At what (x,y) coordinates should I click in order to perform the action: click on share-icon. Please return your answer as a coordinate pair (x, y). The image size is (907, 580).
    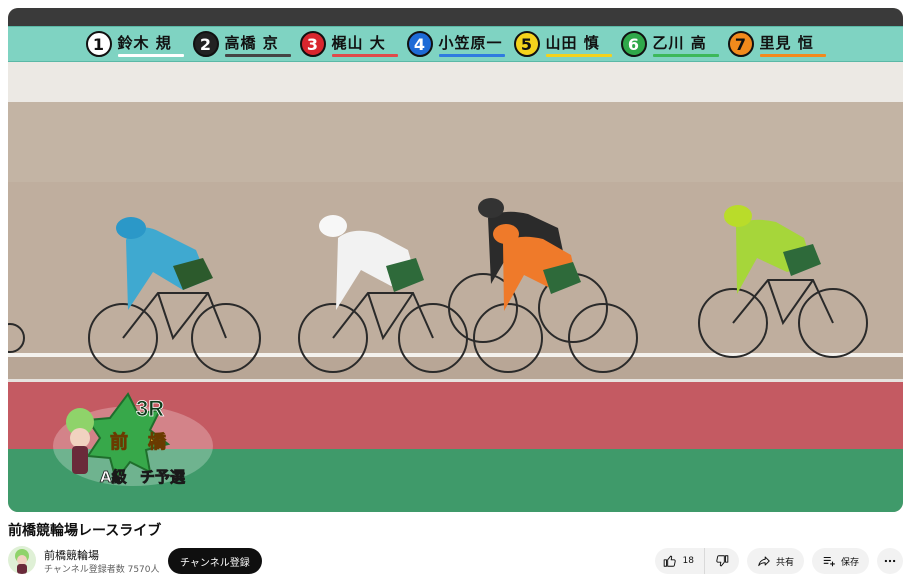
    Looking at the image, I should click on (764, 561).